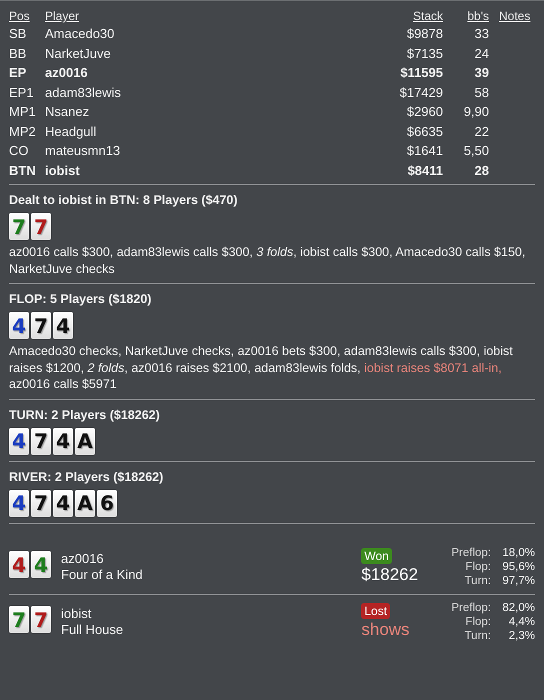 This screenshot has height=700, width=544. Describe the element at coordinates (107, 503) in the screenshot. I see `playing-card: 6` at that location.